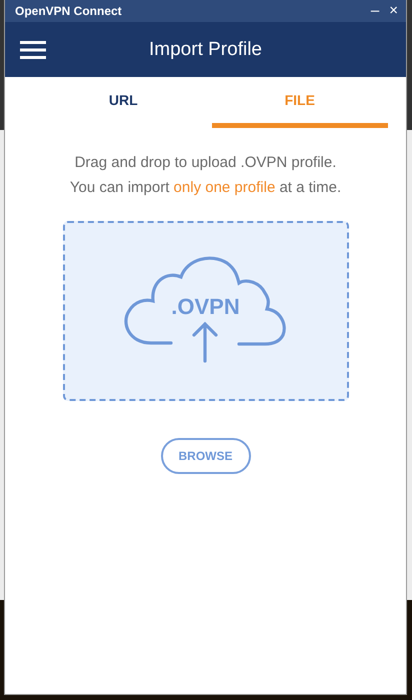 The image size is (412, 700). Describe the element at coordinates (205, 307) in the screenshot. I see `file-type-label: .OVPN` at that location.